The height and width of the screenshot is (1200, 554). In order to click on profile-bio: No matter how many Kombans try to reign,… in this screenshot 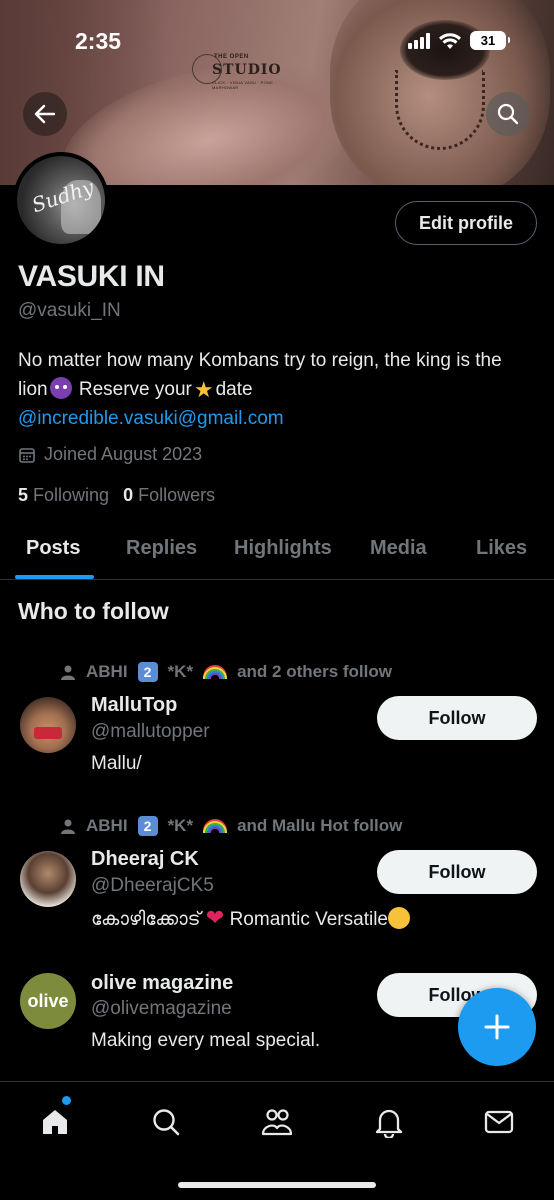, I will do `click(278, 389)`.